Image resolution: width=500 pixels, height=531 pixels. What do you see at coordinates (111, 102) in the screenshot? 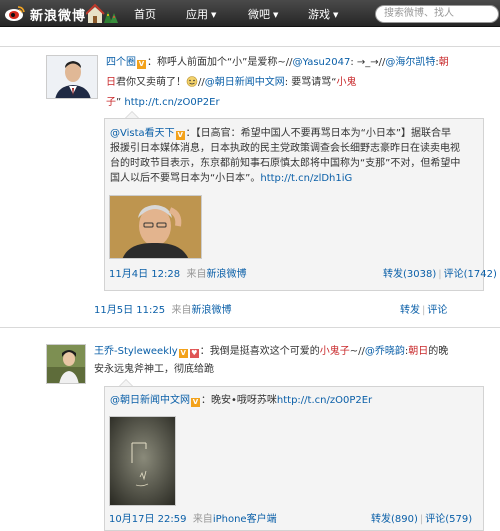
I see `highlight-text: 子` at bounding box center [111, 102].